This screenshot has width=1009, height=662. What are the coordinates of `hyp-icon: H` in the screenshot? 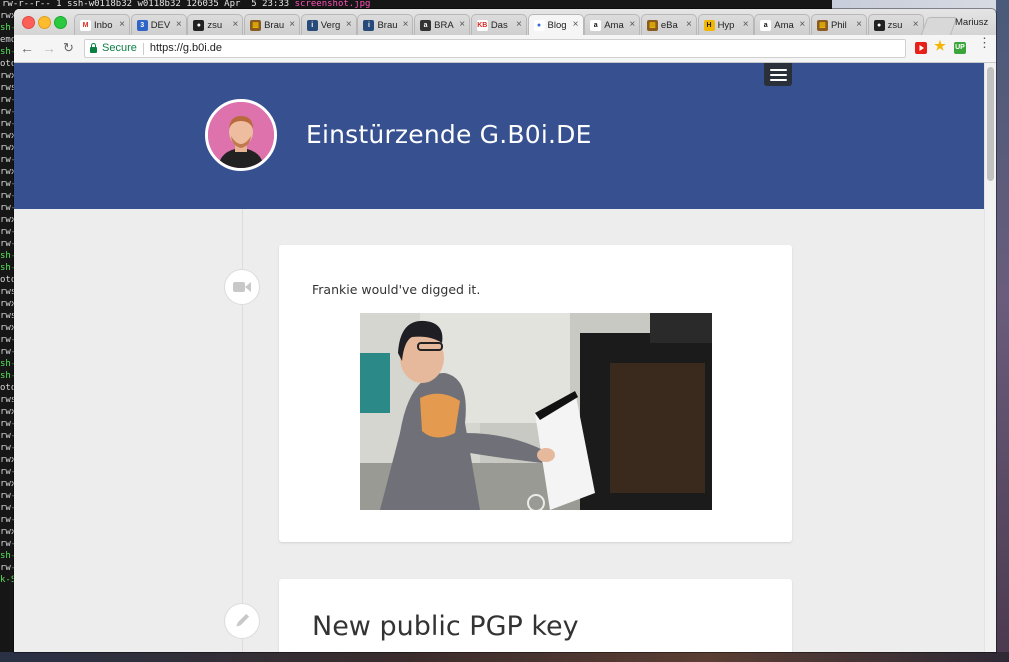 It's located at (709, 25).